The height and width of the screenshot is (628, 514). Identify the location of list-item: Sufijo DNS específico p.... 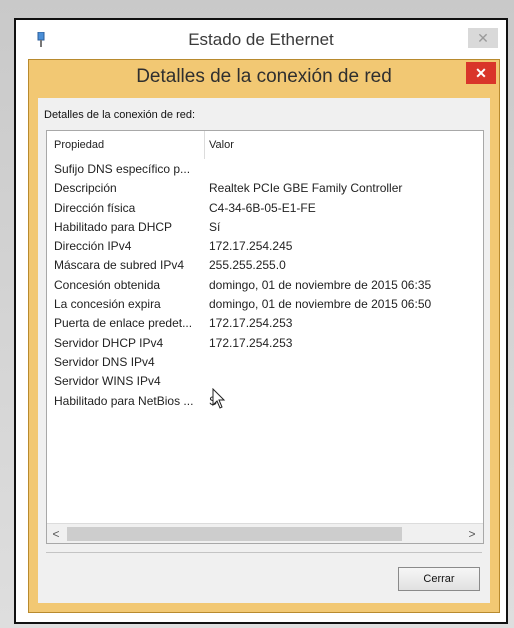
(265, 171).